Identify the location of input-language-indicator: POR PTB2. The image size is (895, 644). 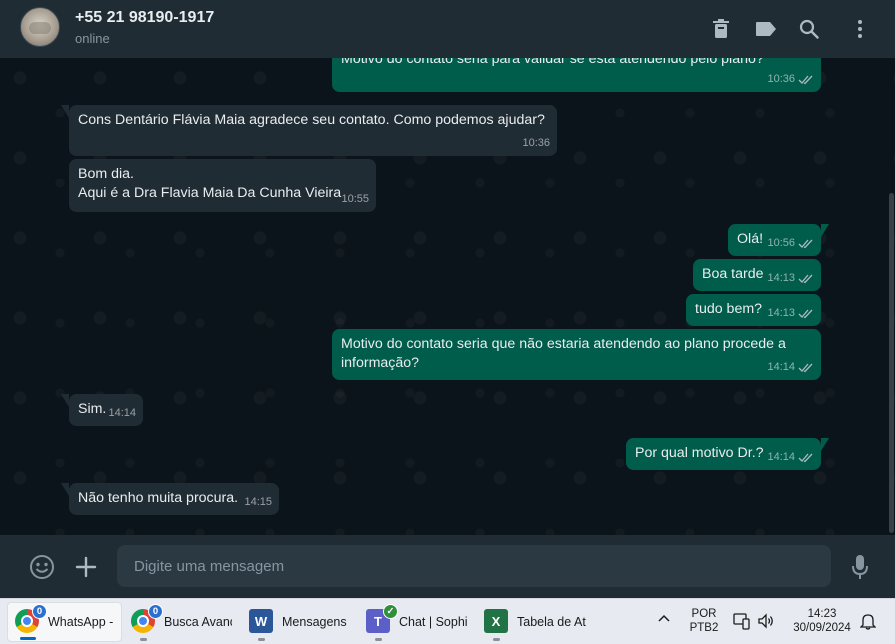
(704, 621).